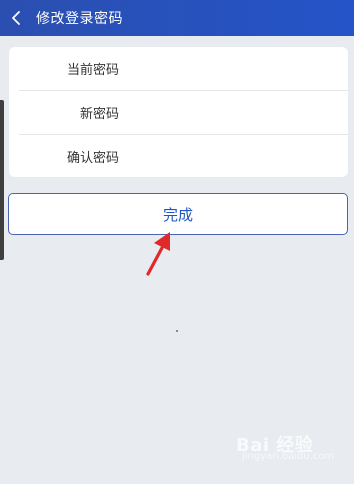 This screenshot has height=484, width=354. What do you see at coordinates (285, 449) in the screenshot?
I see `baidu-jingyan-watermark: Bai 经验 jingyan.baidu.com` at bounding box center [285, 449].